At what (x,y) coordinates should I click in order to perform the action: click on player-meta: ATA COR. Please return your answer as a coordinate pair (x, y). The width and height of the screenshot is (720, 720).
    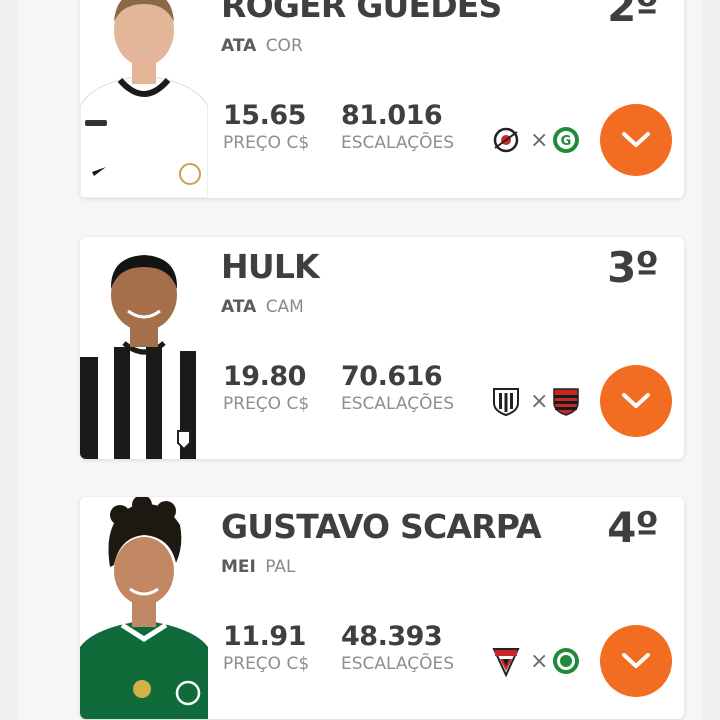
    Looking at the image, I should click on (262, 46).